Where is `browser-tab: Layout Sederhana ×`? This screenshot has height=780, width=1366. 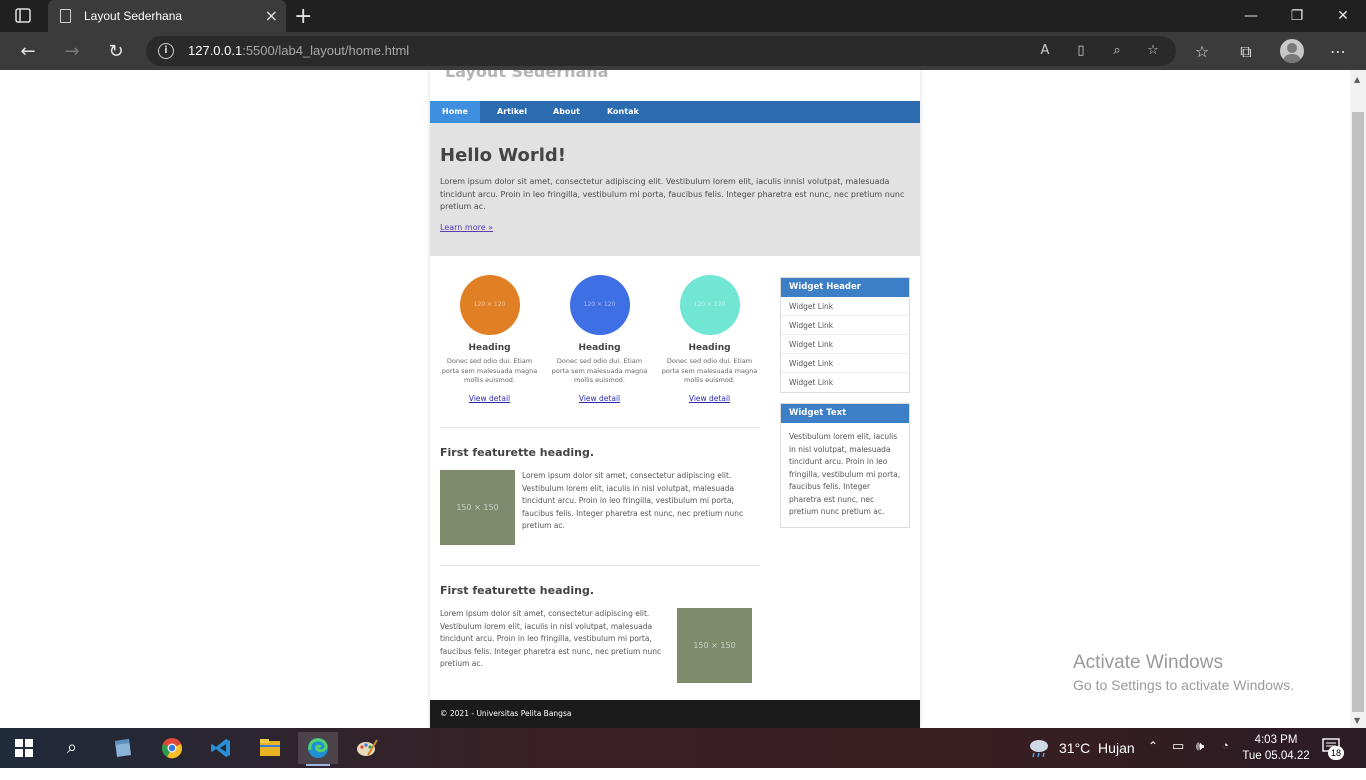 browser-tab: Layout Sederhana × is located at coordinates (167, 16).